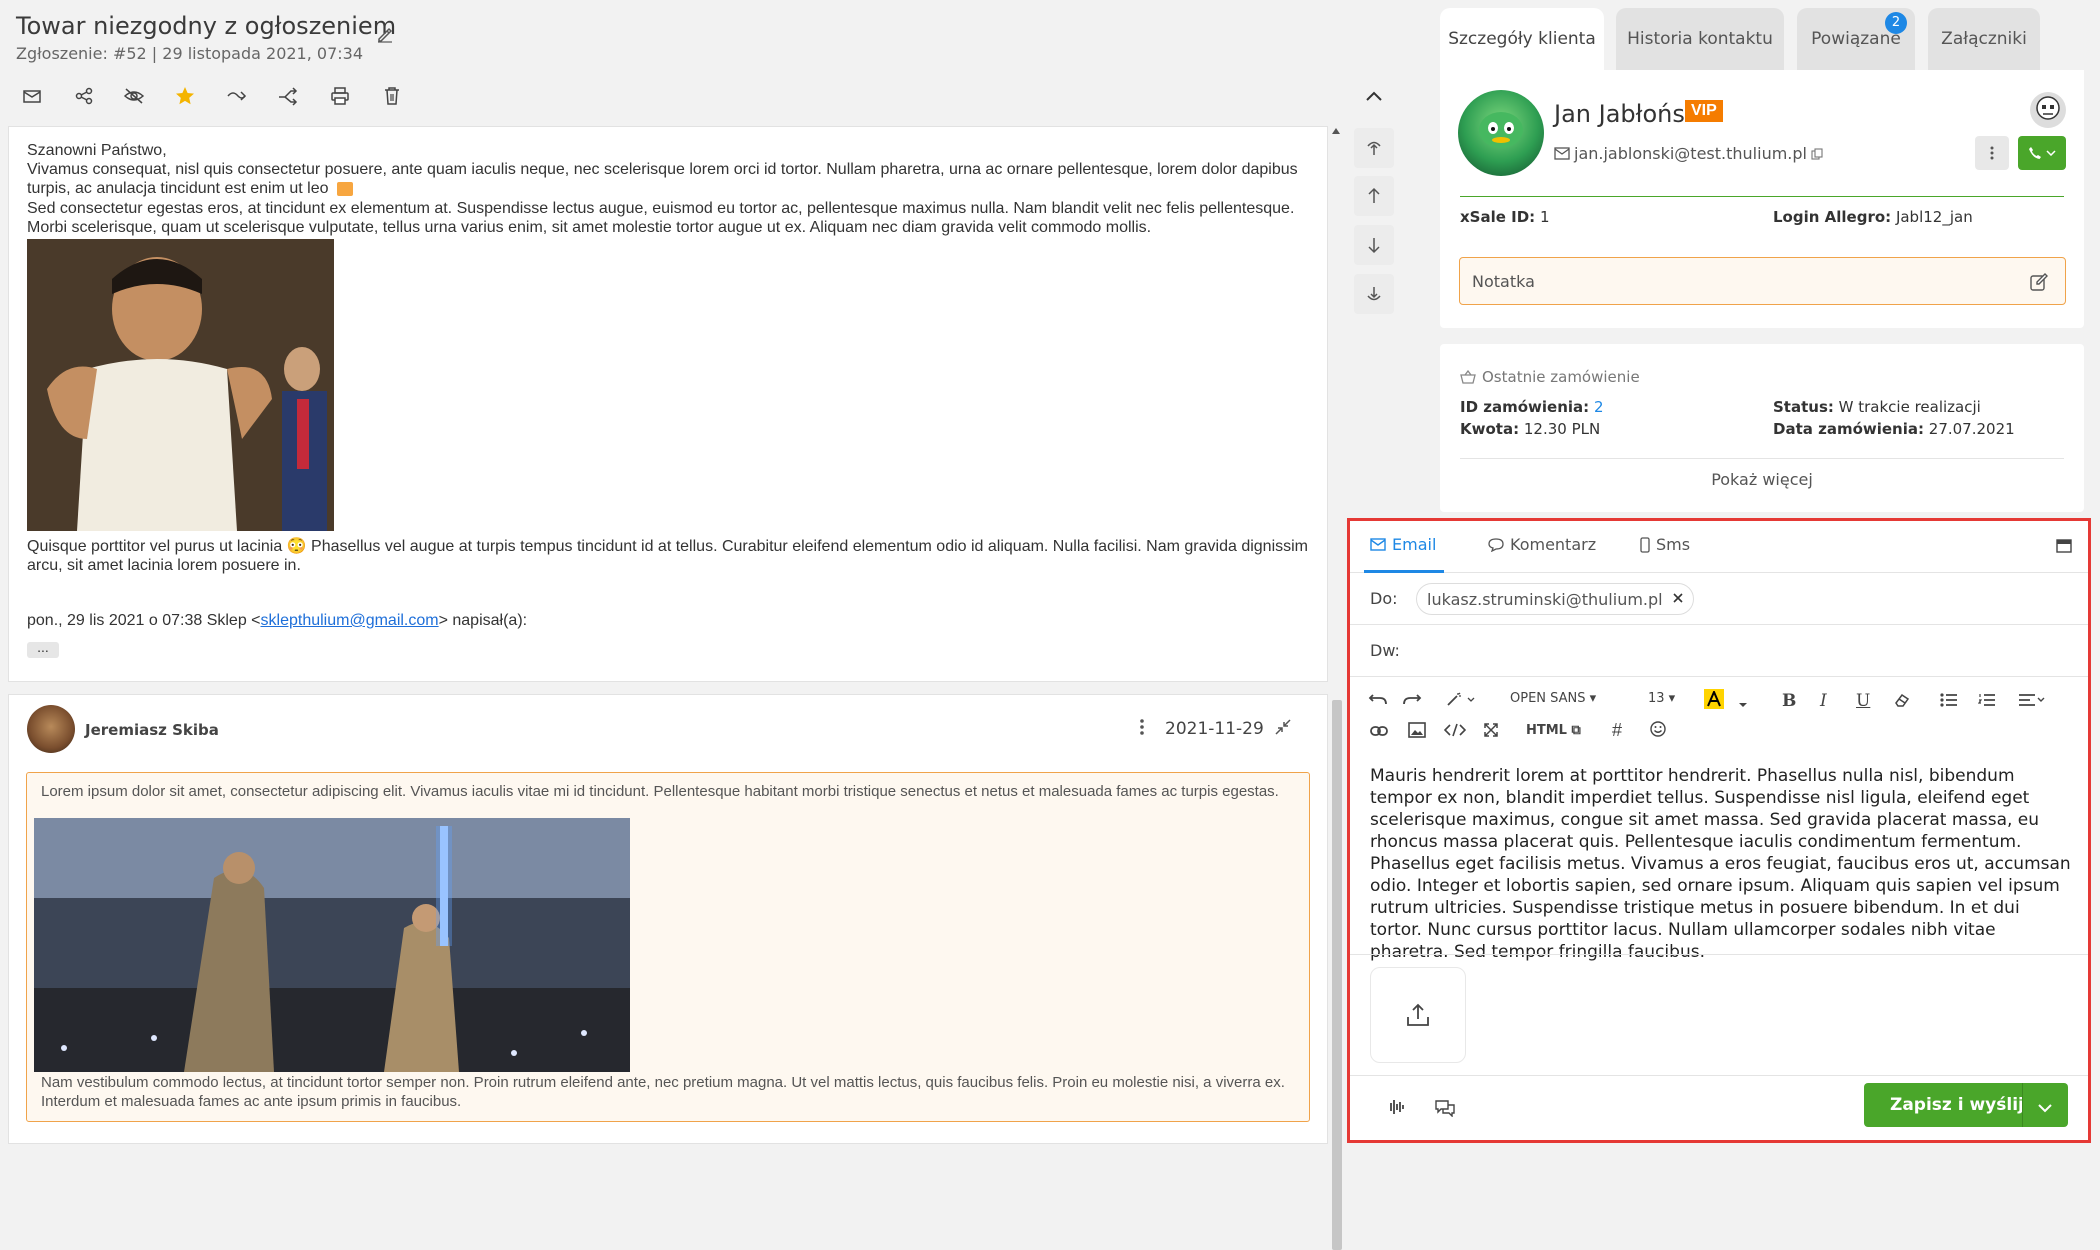 The image size is (2100, 1250). I want to click on quote-email-link: sklepthulium@gmail.com, so click(350, 620).